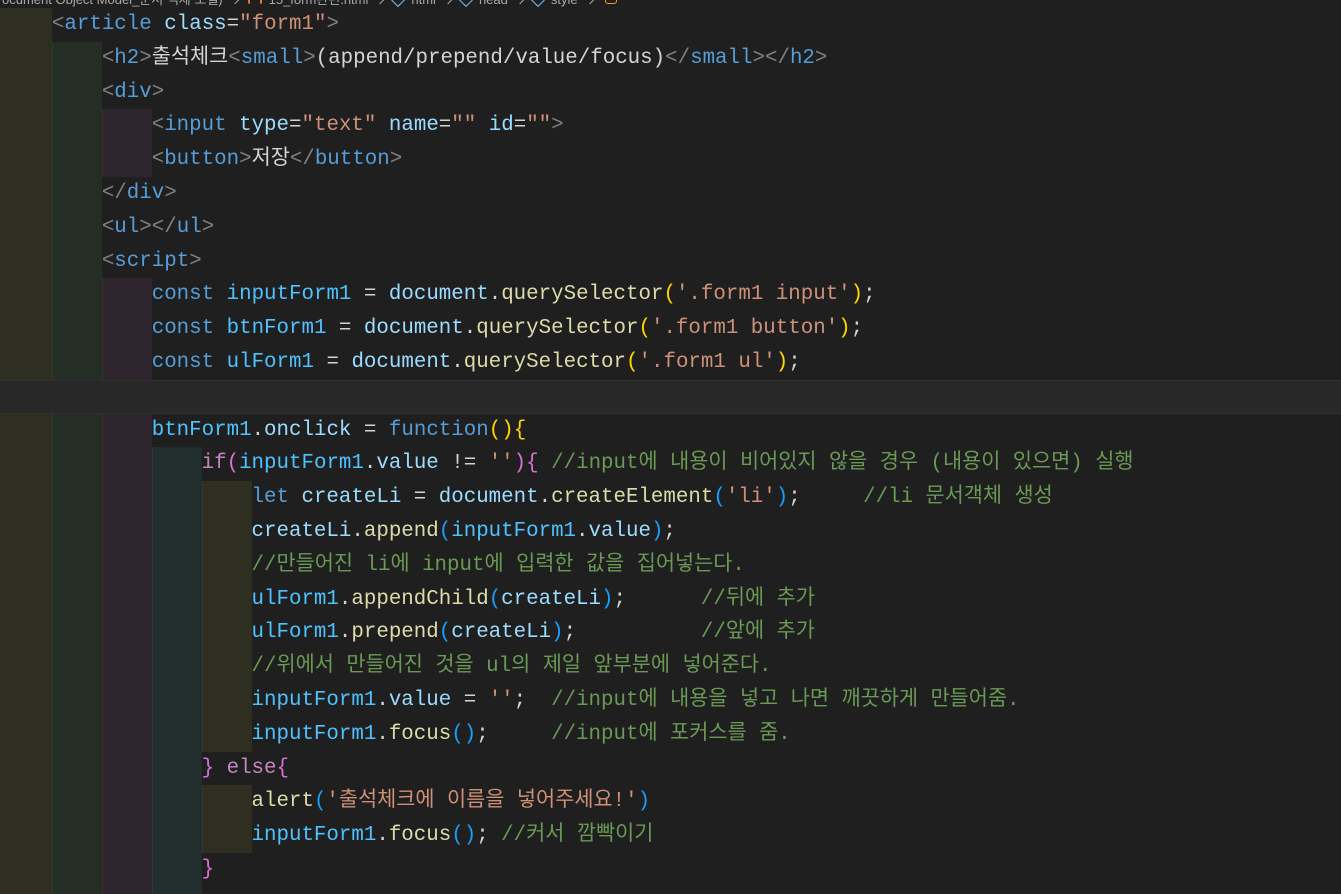 This screenshot has width=1341, height=894. I want to click on comment: //input에 포커스를 줌., so click(671, 734).